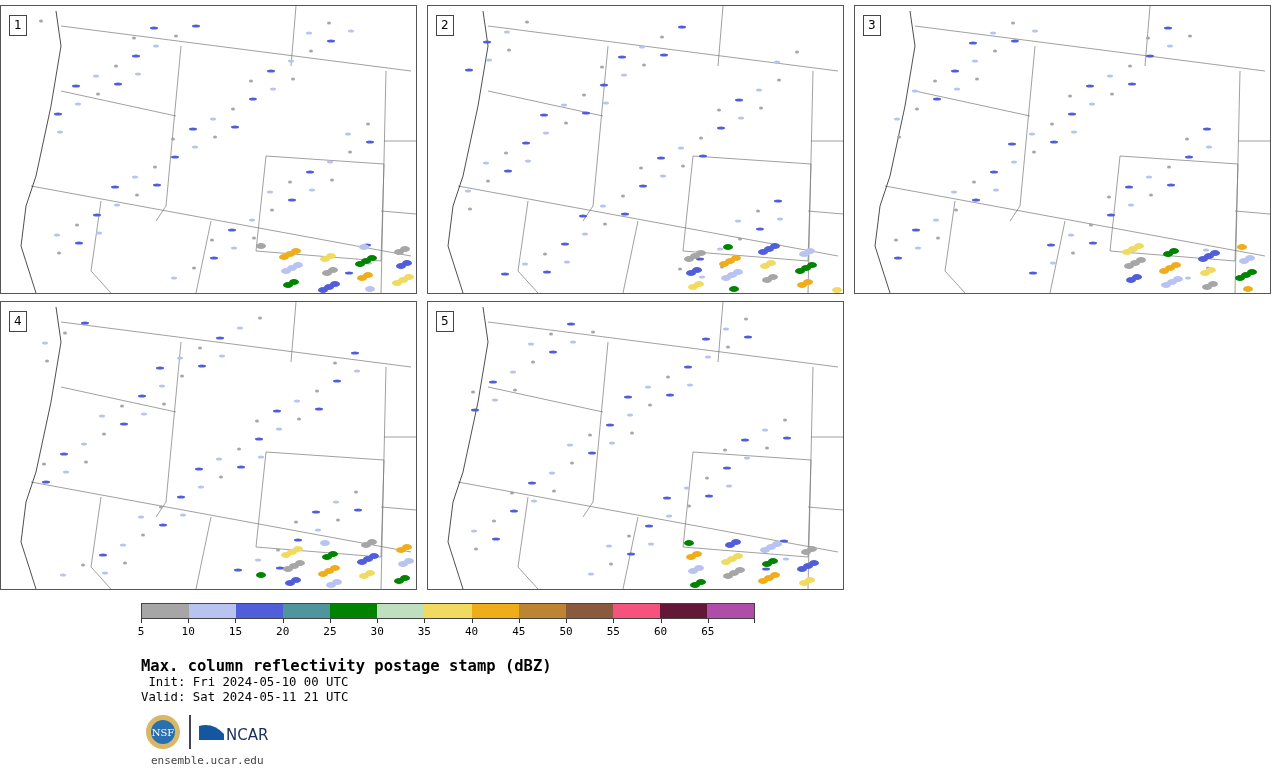  Describe the element at coordinates (613, 631) in the screenshot. I see `tick-label: 55` at that location.